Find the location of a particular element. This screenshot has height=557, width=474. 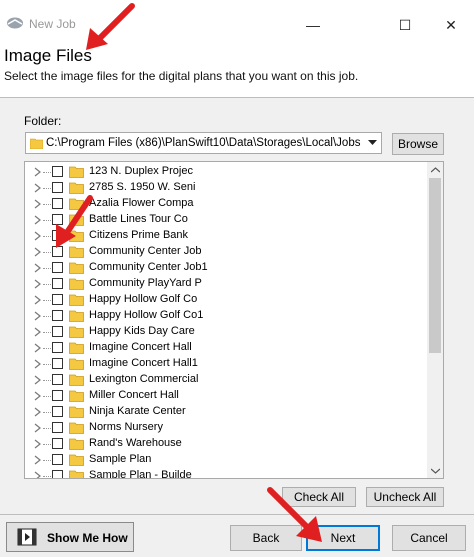

close-button: ✕ is located at coordinates (451, 25).